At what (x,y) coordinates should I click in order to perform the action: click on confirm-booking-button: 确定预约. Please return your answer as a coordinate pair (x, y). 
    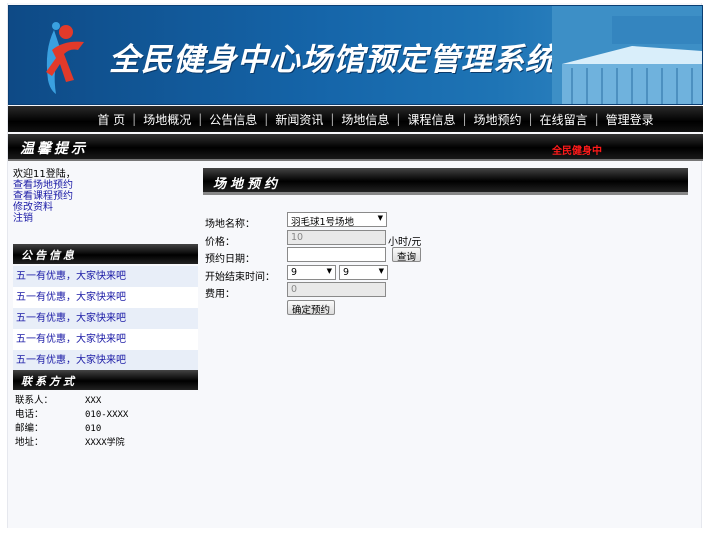
    Looking at the image, I should click on (311, 307).